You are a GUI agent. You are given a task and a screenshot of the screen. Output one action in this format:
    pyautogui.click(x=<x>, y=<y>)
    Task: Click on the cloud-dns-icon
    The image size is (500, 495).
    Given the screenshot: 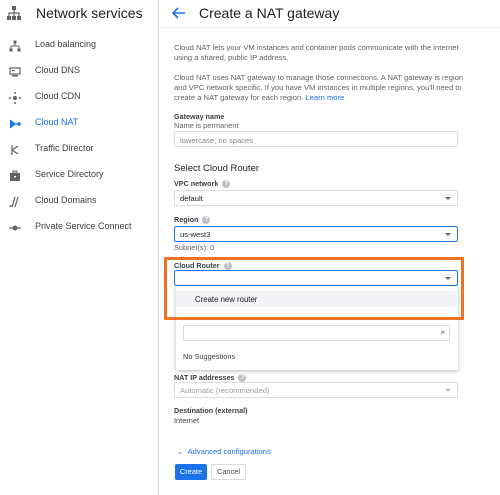 What is the action you would take?
    pyautogui.click(x=15, y=72)
    